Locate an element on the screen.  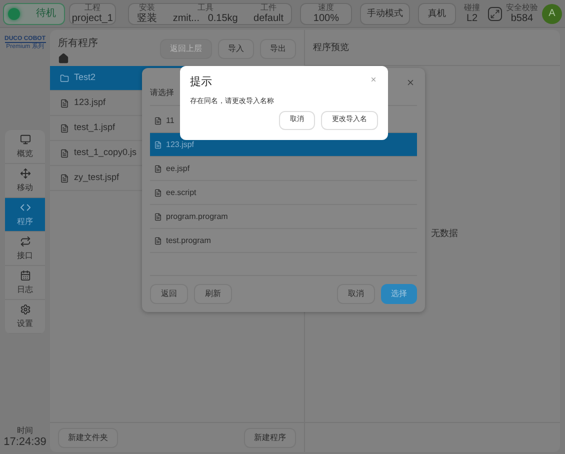
gear-icon is located at coordinates (25, 309).